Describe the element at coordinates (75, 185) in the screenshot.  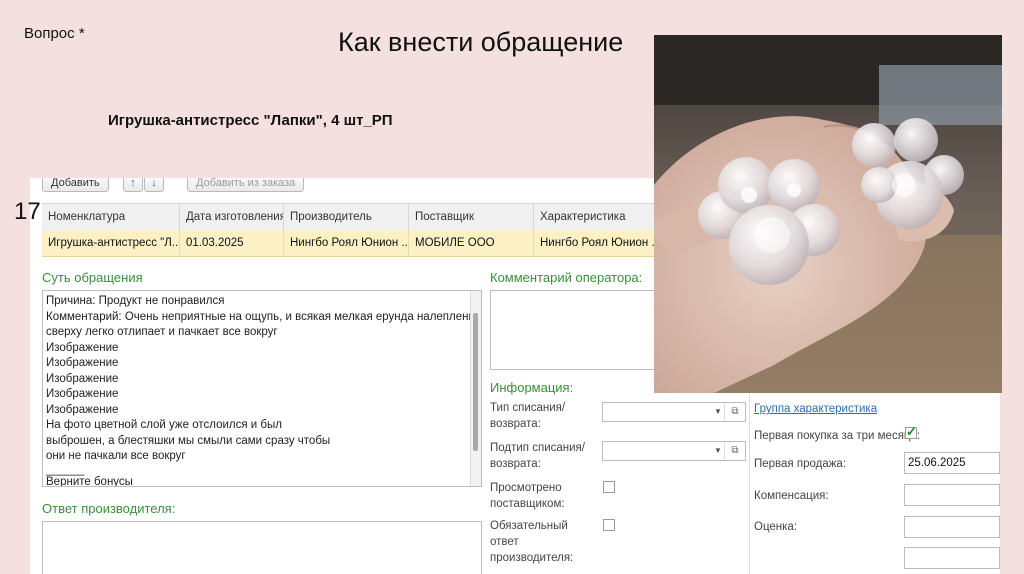
I see `add-button: Добавить` at that location.